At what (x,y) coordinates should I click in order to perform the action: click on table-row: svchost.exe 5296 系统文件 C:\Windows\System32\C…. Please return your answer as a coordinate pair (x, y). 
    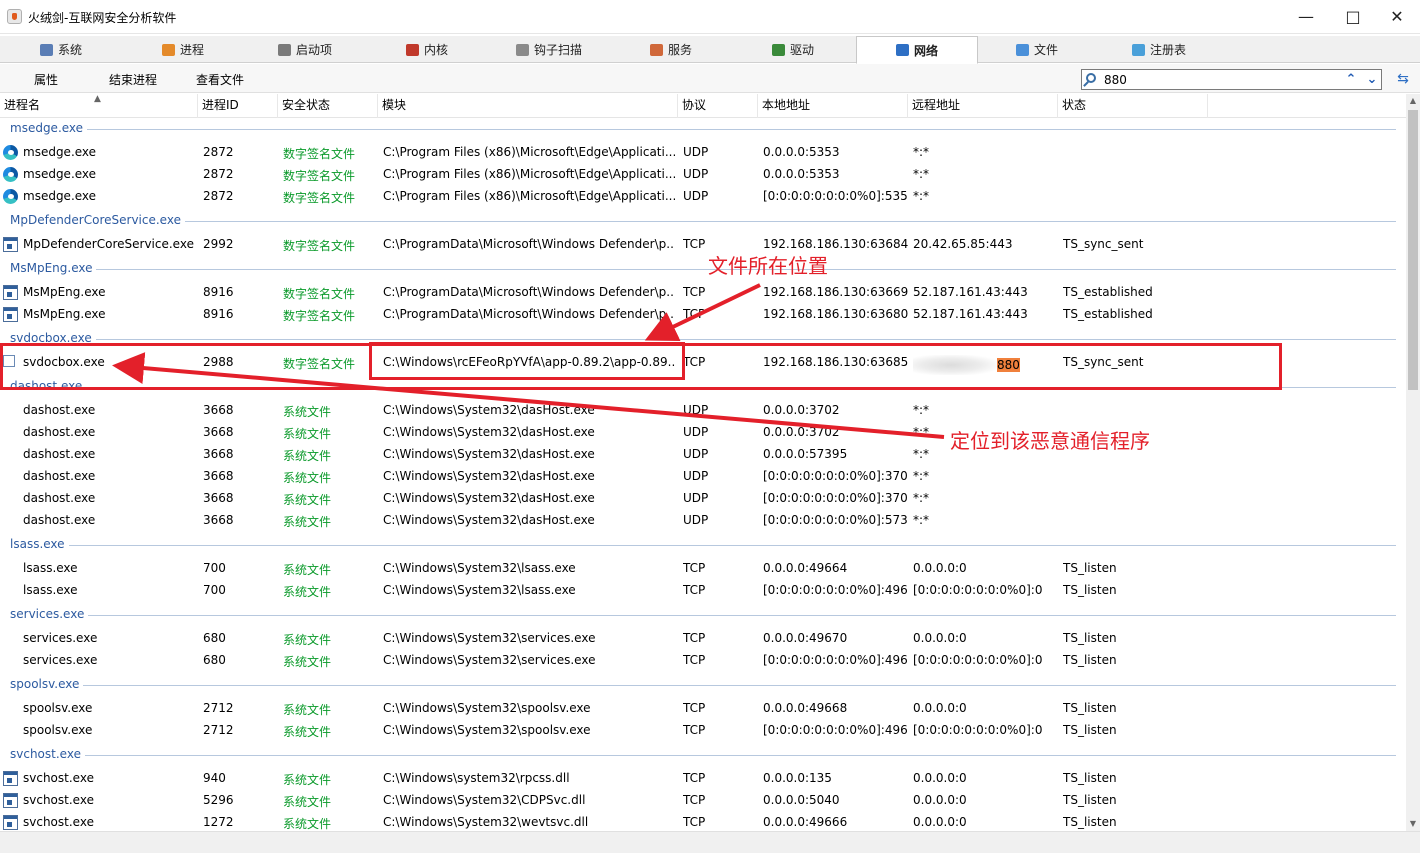
    Looking at the image, I should click on (698, 800).